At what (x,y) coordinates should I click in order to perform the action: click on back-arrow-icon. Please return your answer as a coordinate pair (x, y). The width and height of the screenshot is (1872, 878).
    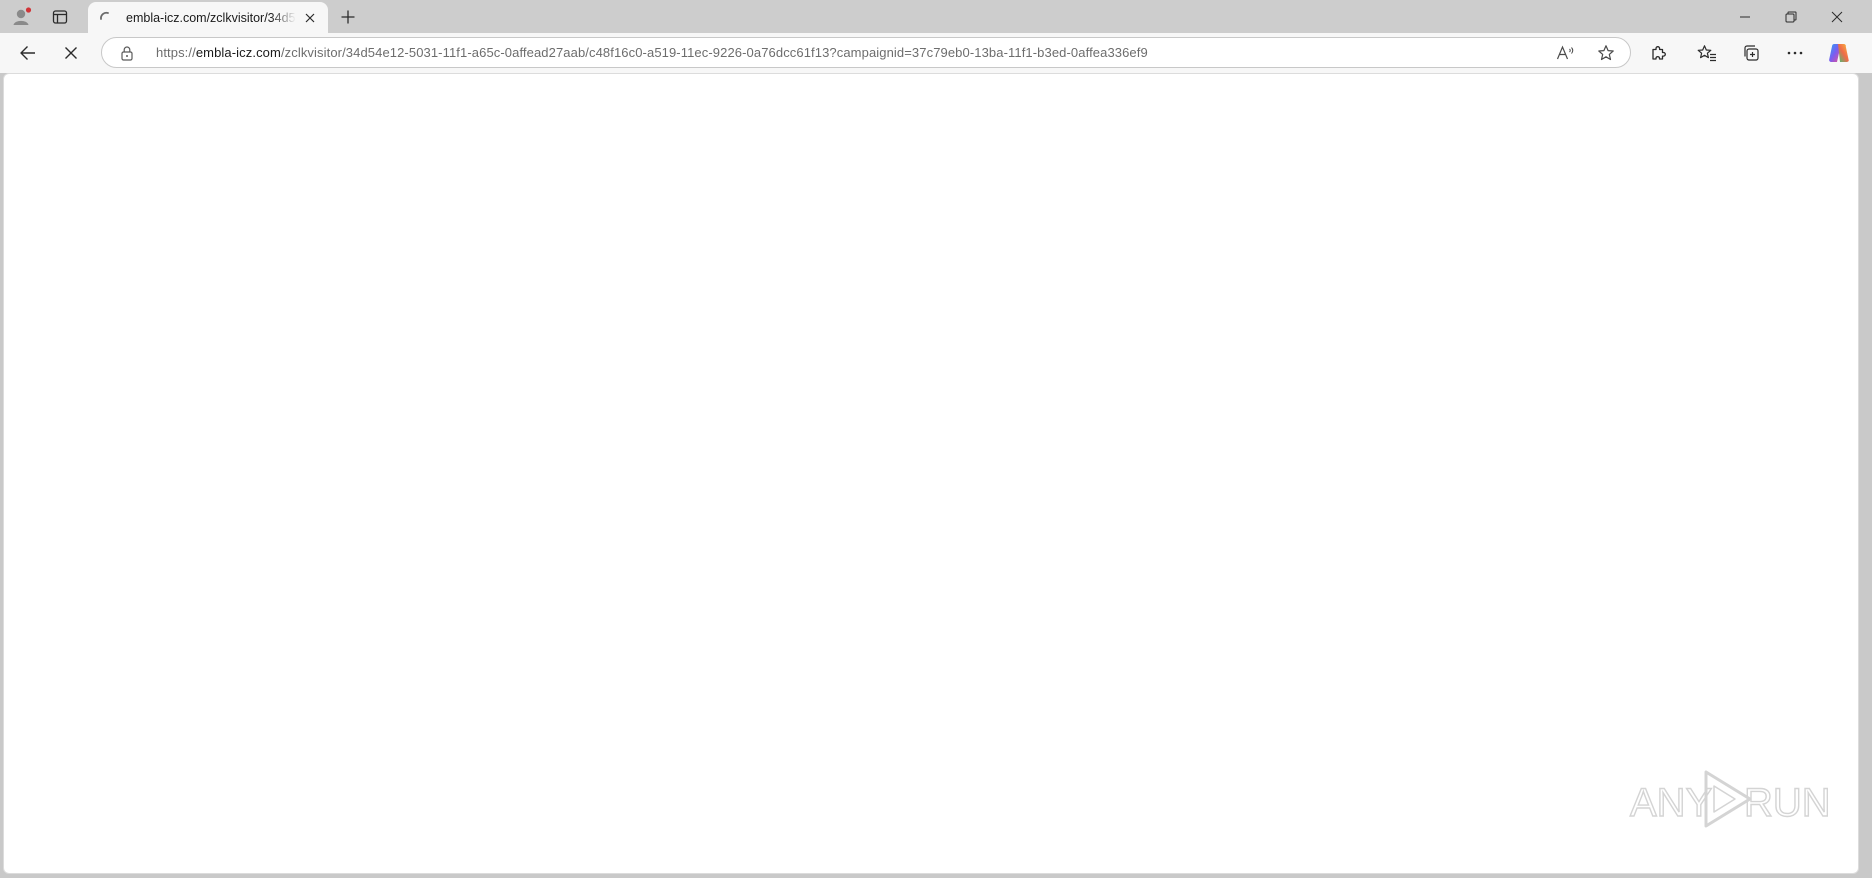
    Looking at the image, I should click on (27, 53).